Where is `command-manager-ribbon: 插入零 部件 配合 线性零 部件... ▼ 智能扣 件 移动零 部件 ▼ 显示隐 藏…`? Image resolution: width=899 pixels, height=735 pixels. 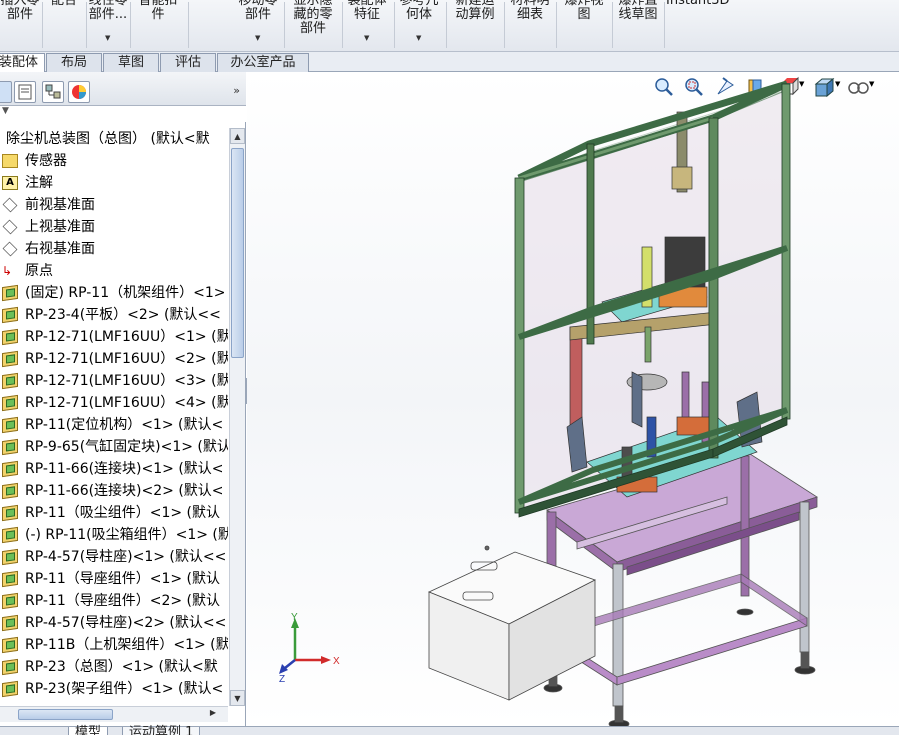 command-manager-ribbon: 插入零 部件 配合 线性零 部件... ▼ 智能扣 件 移动零 部件 ▼ 显示隐 藏… is located at coordinates (449, 26).